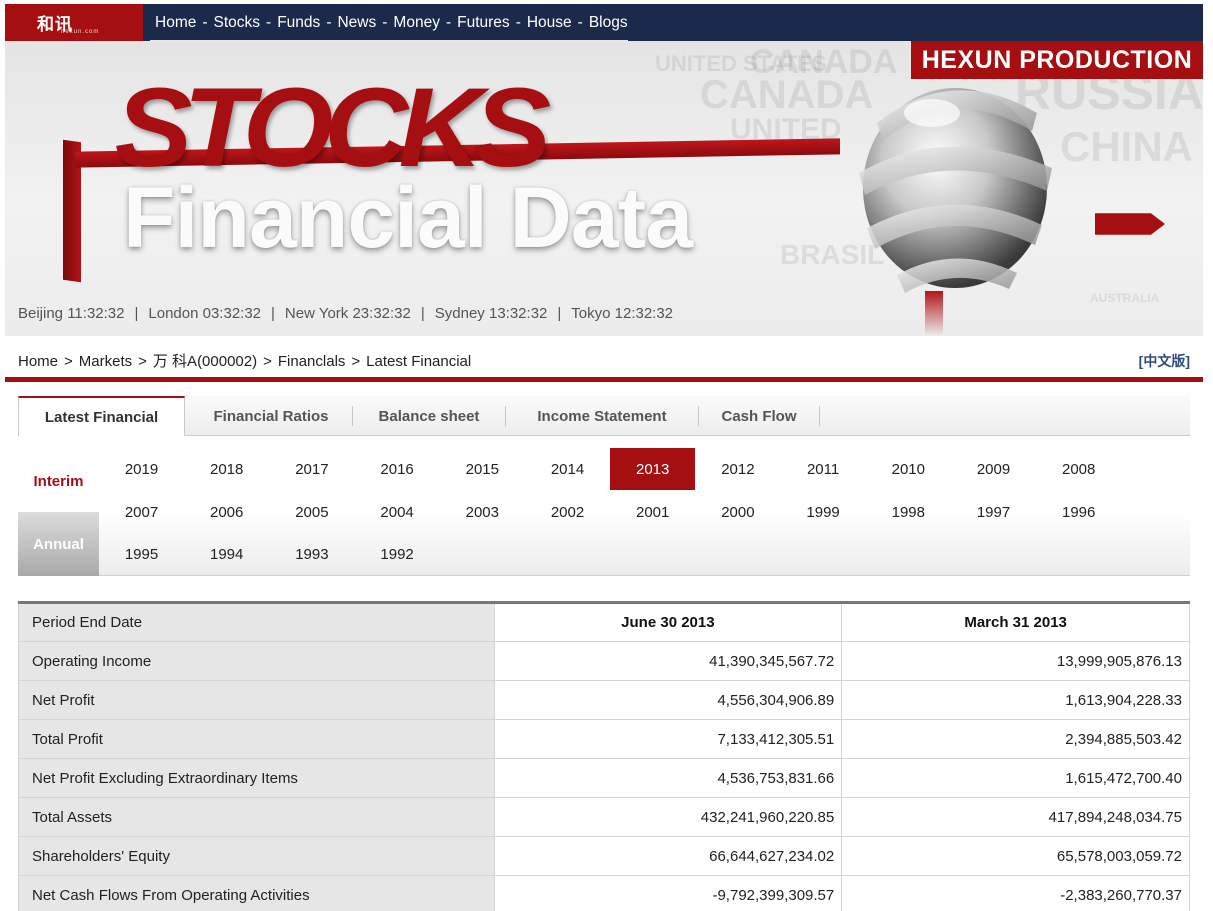 Image resolution: width=1213 pixels, height=911 pixels. What do you see at coordinates (823, 512) in the screenshot?
I see `year-1999: 1999` at bounding box center [823, 512].